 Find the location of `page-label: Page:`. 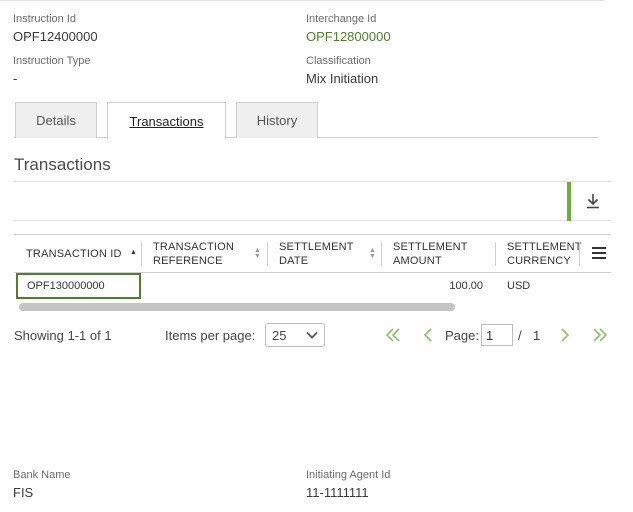

page-label: Page: is located at coordinates (462, 335).